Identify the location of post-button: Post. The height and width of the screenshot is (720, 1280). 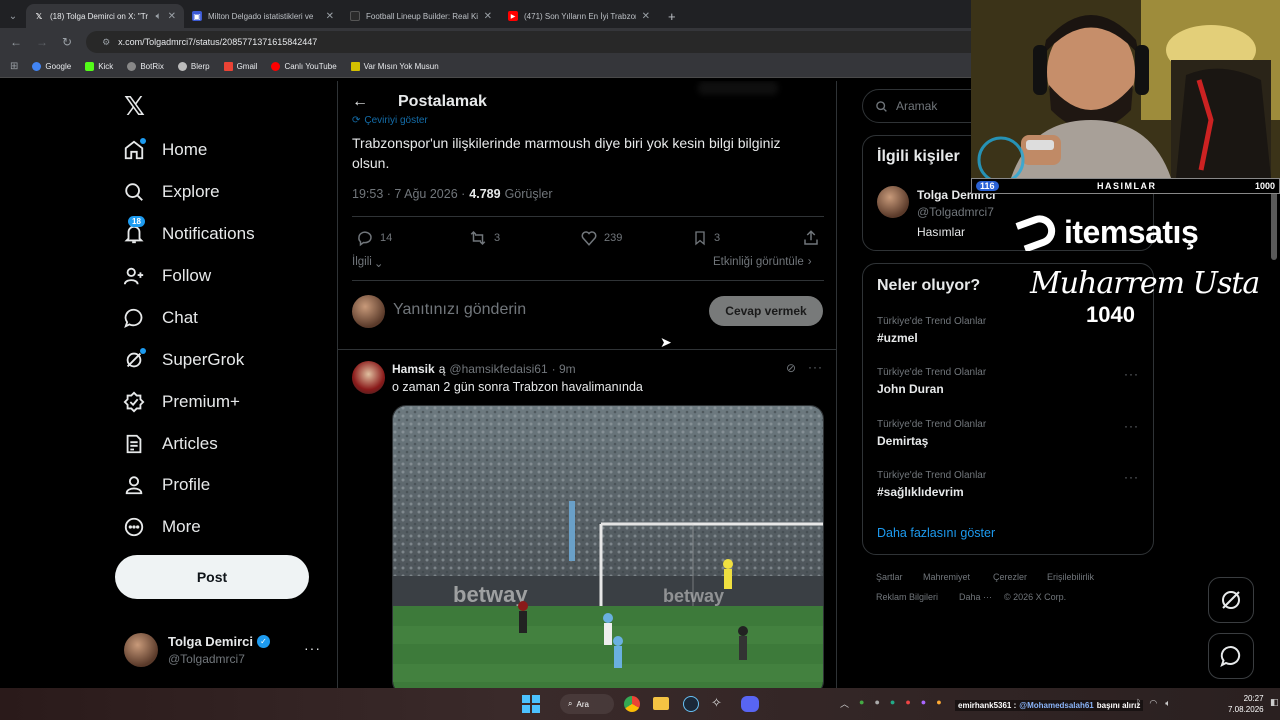
(212, 577).